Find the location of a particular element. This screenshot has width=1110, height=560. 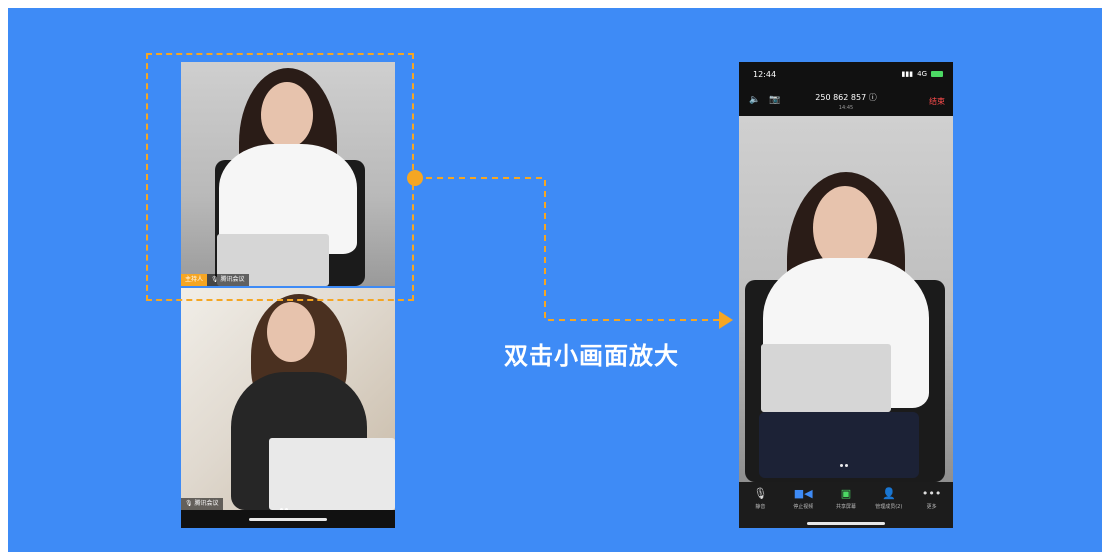

tool-label: 更多 is located at coordinates (931, 507).